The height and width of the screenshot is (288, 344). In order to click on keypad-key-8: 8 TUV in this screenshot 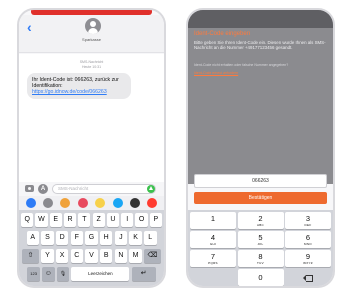, I will do `click(260, 258)`.